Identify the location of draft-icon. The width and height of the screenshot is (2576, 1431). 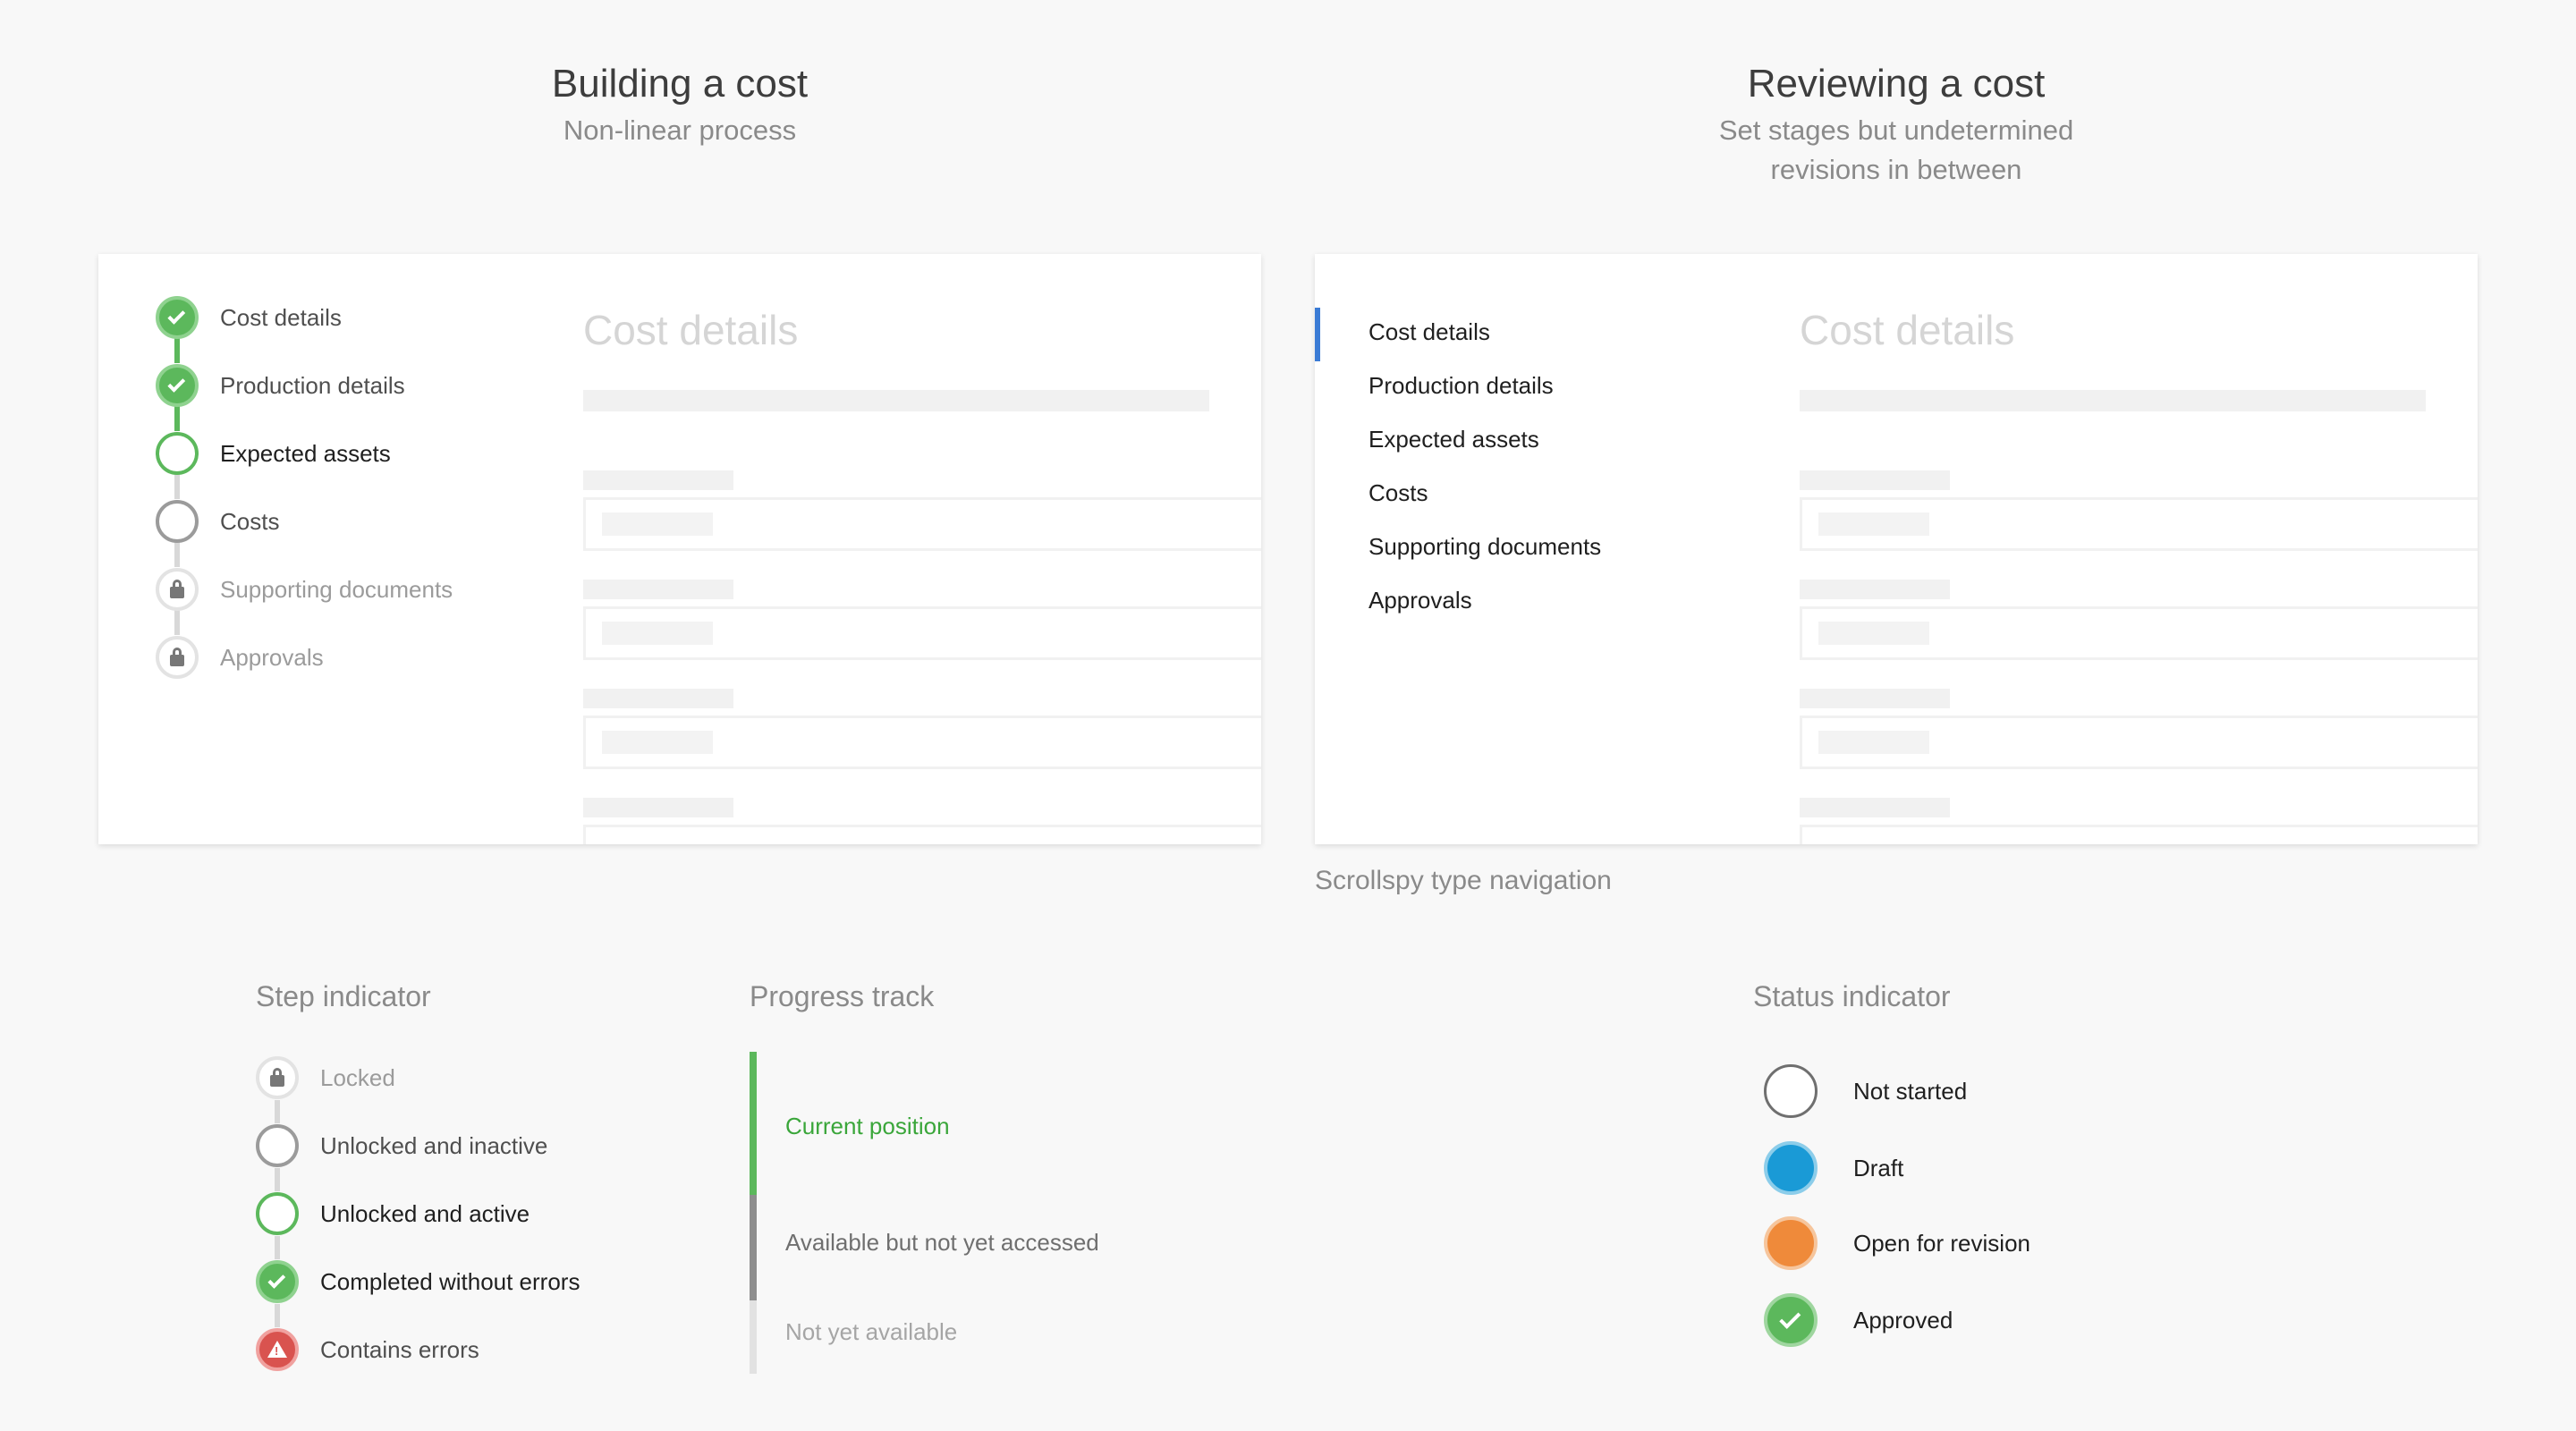
(1791, 1168).